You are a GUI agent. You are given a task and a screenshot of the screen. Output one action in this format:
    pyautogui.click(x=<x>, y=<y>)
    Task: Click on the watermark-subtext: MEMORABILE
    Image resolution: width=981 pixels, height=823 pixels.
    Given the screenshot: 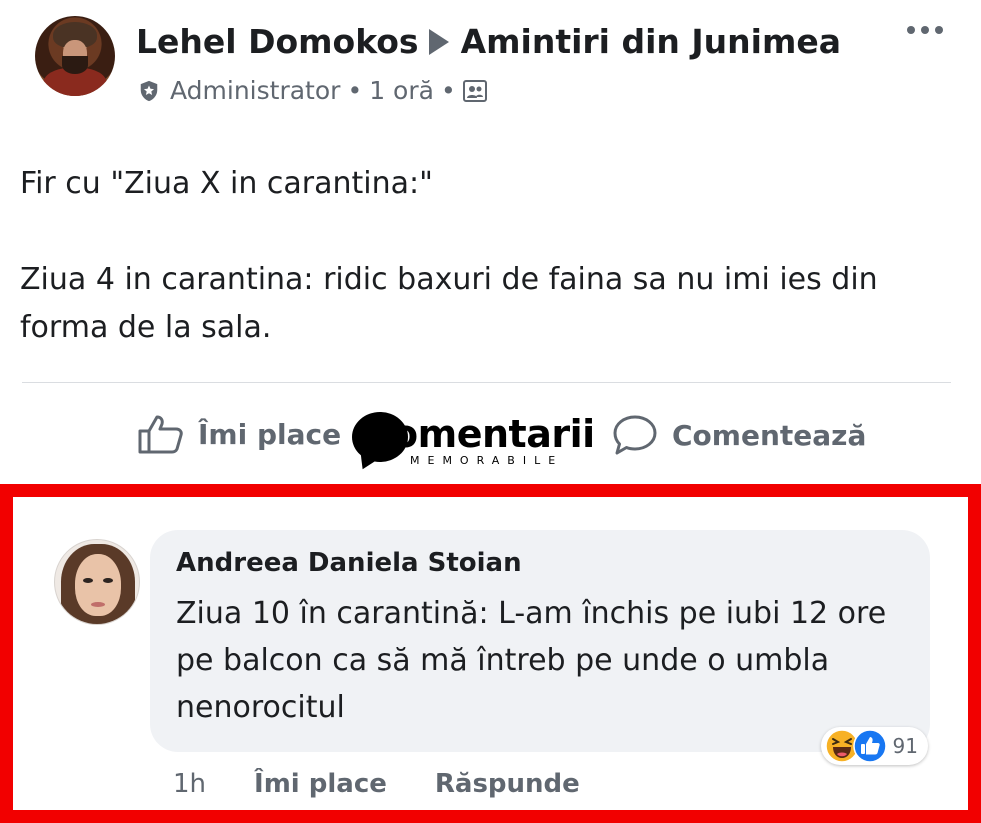 What is the action you would take?
    pyautogui.click(x=487, y=460)
    